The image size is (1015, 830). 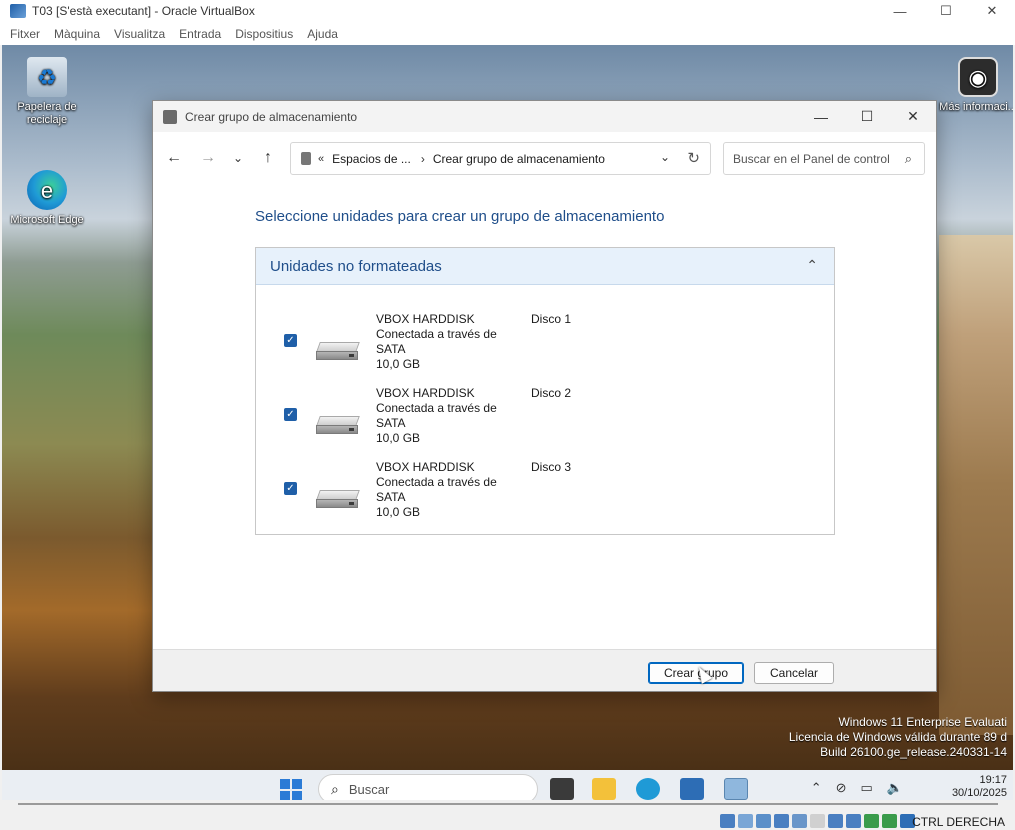 What do you see at coordinates (853, 821) in the screenshot?
I see `recording-status-icon` at bounding box center [853, 821].